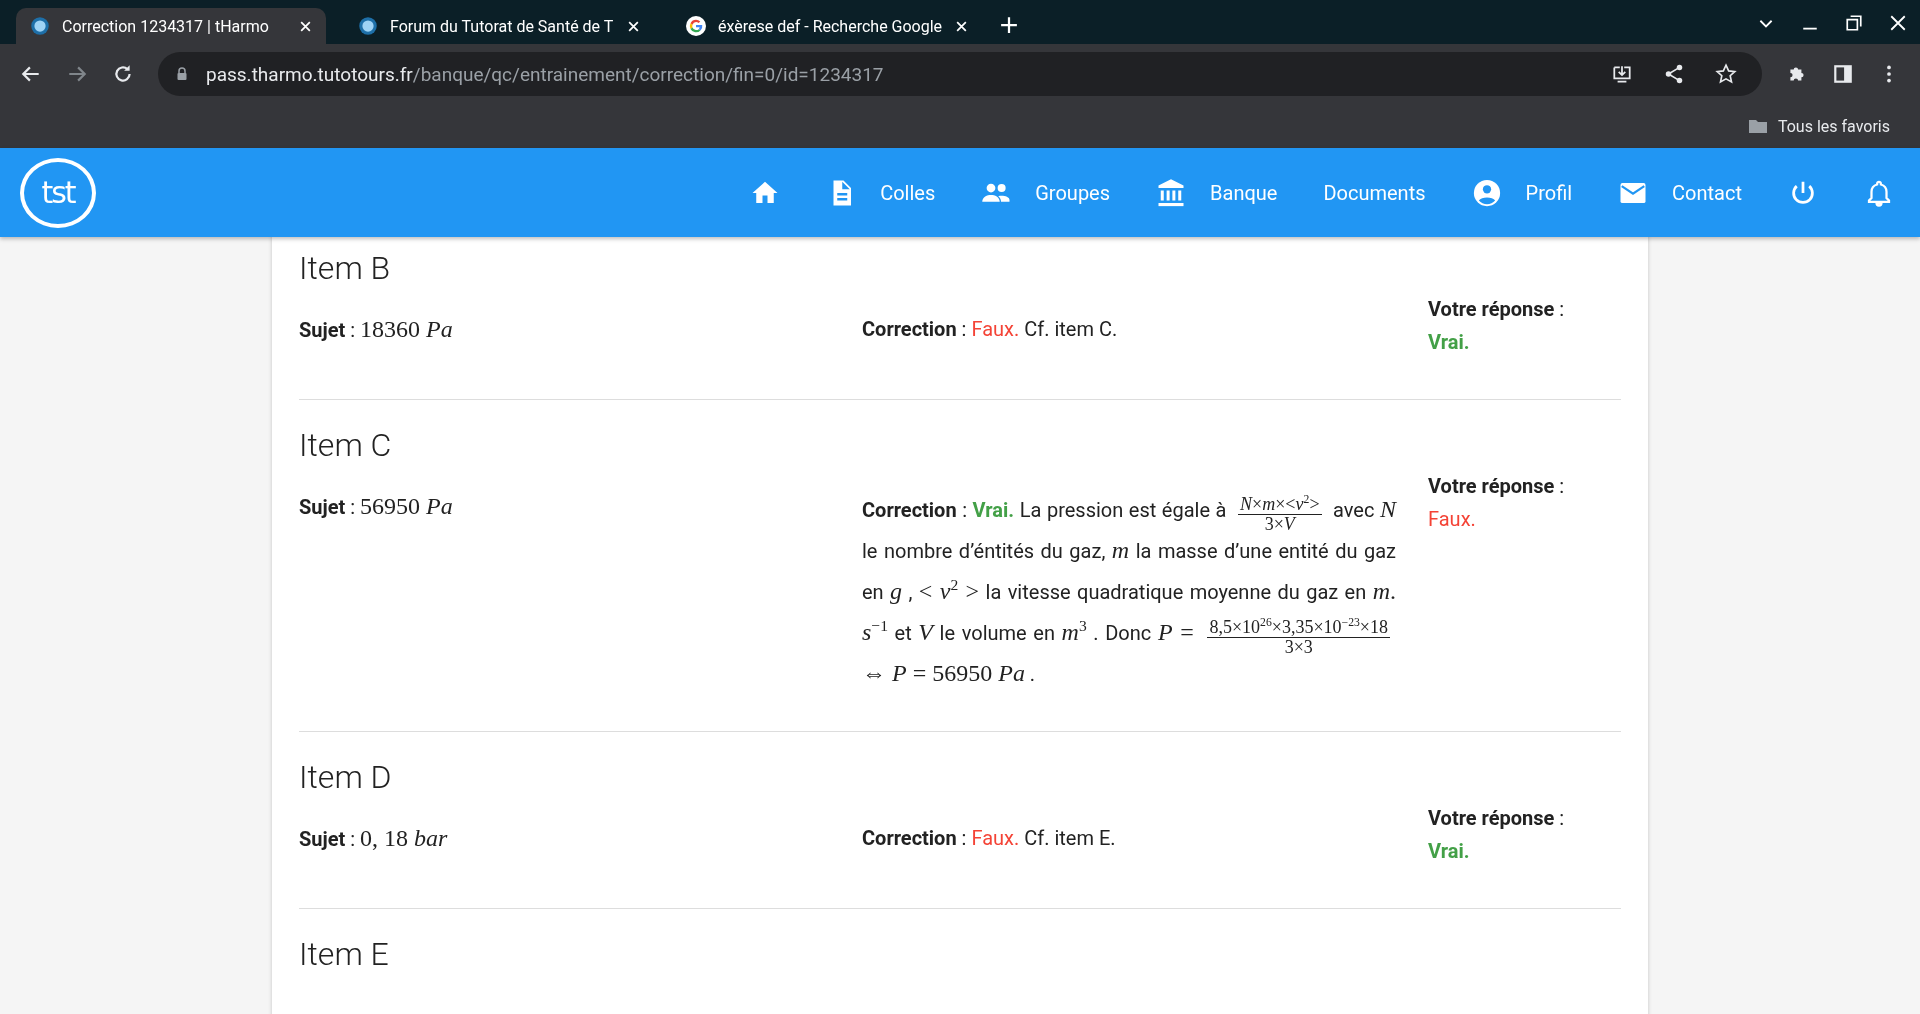  What do you see at coordinates (1486, 192) in the screenshot?
I see `account-icon` at bounding box center [1486, 192].